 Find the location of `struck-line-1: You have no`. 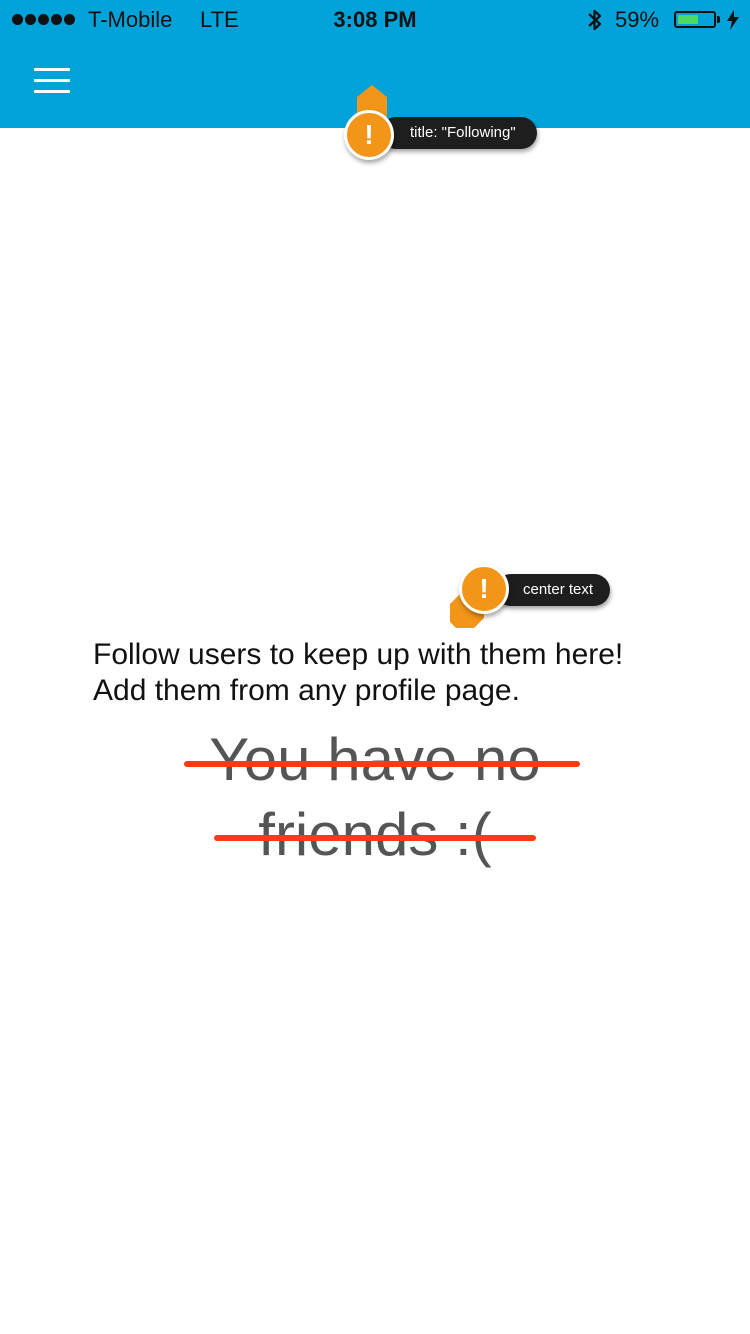

struck-line-1: You have no is located at coordinates (375, 759).